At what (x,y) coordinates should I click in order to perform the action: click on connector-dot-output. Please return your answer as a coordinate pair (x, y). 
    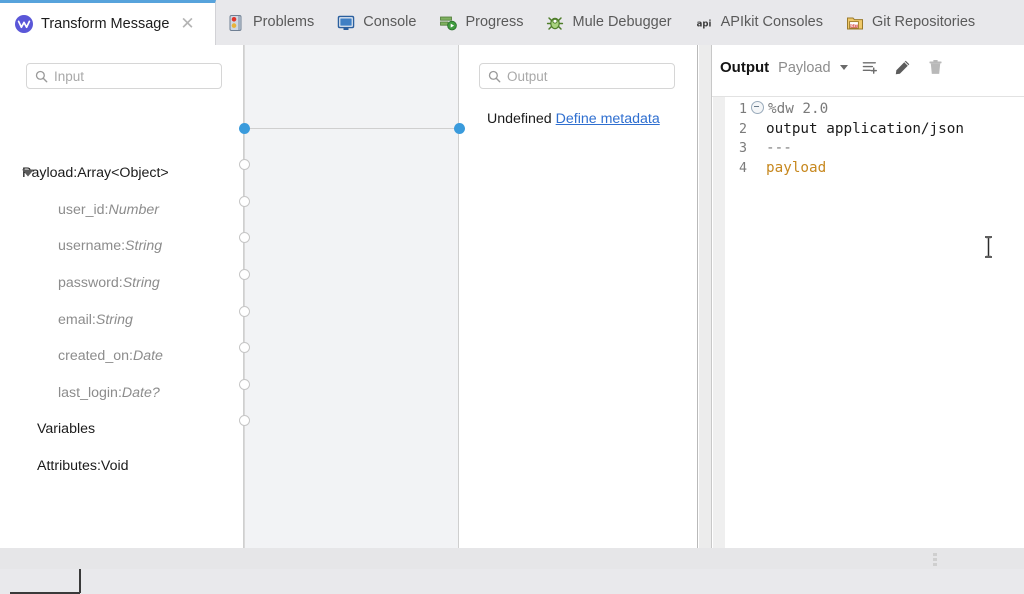
    Looking at the image, I should click on (459, 128).